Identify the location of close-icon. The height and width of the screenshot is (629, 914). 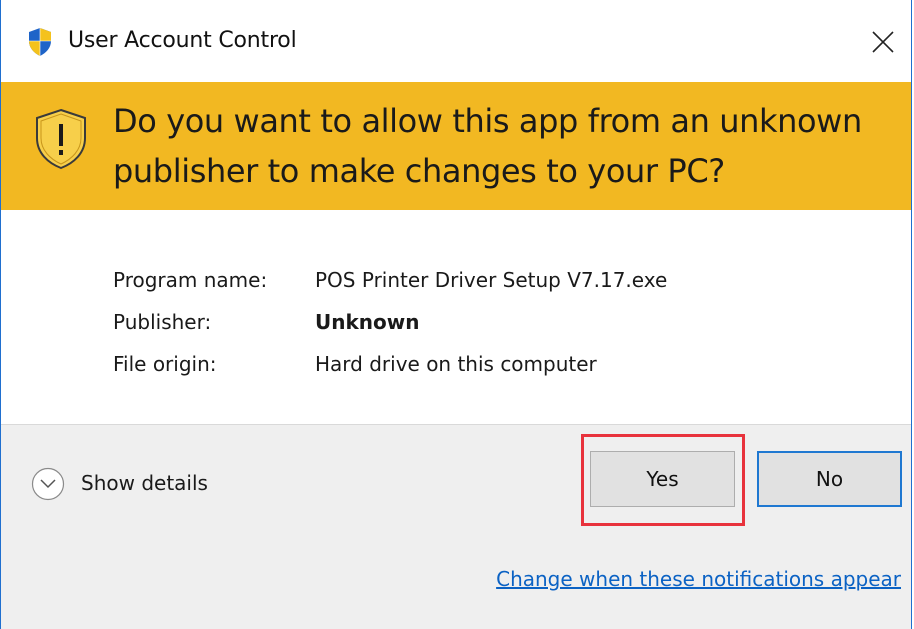
(883, 42).